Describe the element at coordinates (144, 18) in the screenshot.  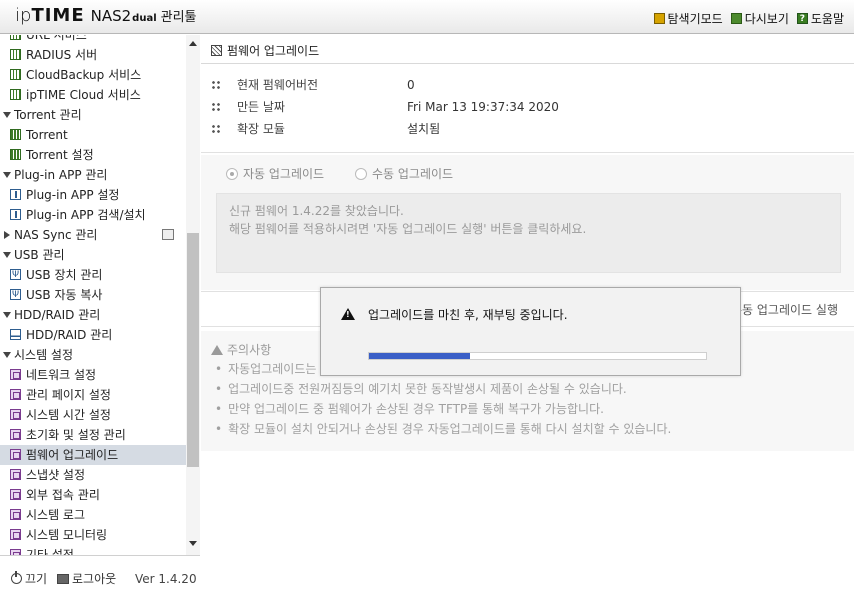
I see `logo-dual: dual` at that location.